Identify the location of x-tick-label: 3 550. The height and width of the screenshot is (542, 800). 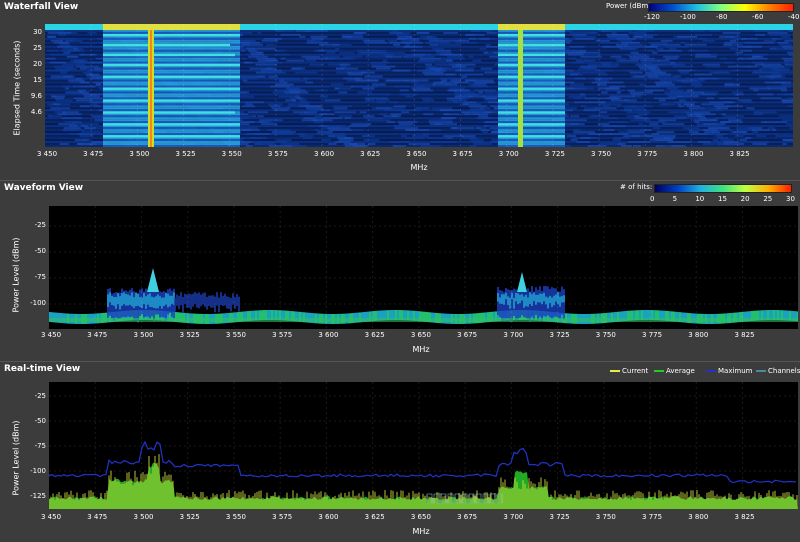
(235, 517).